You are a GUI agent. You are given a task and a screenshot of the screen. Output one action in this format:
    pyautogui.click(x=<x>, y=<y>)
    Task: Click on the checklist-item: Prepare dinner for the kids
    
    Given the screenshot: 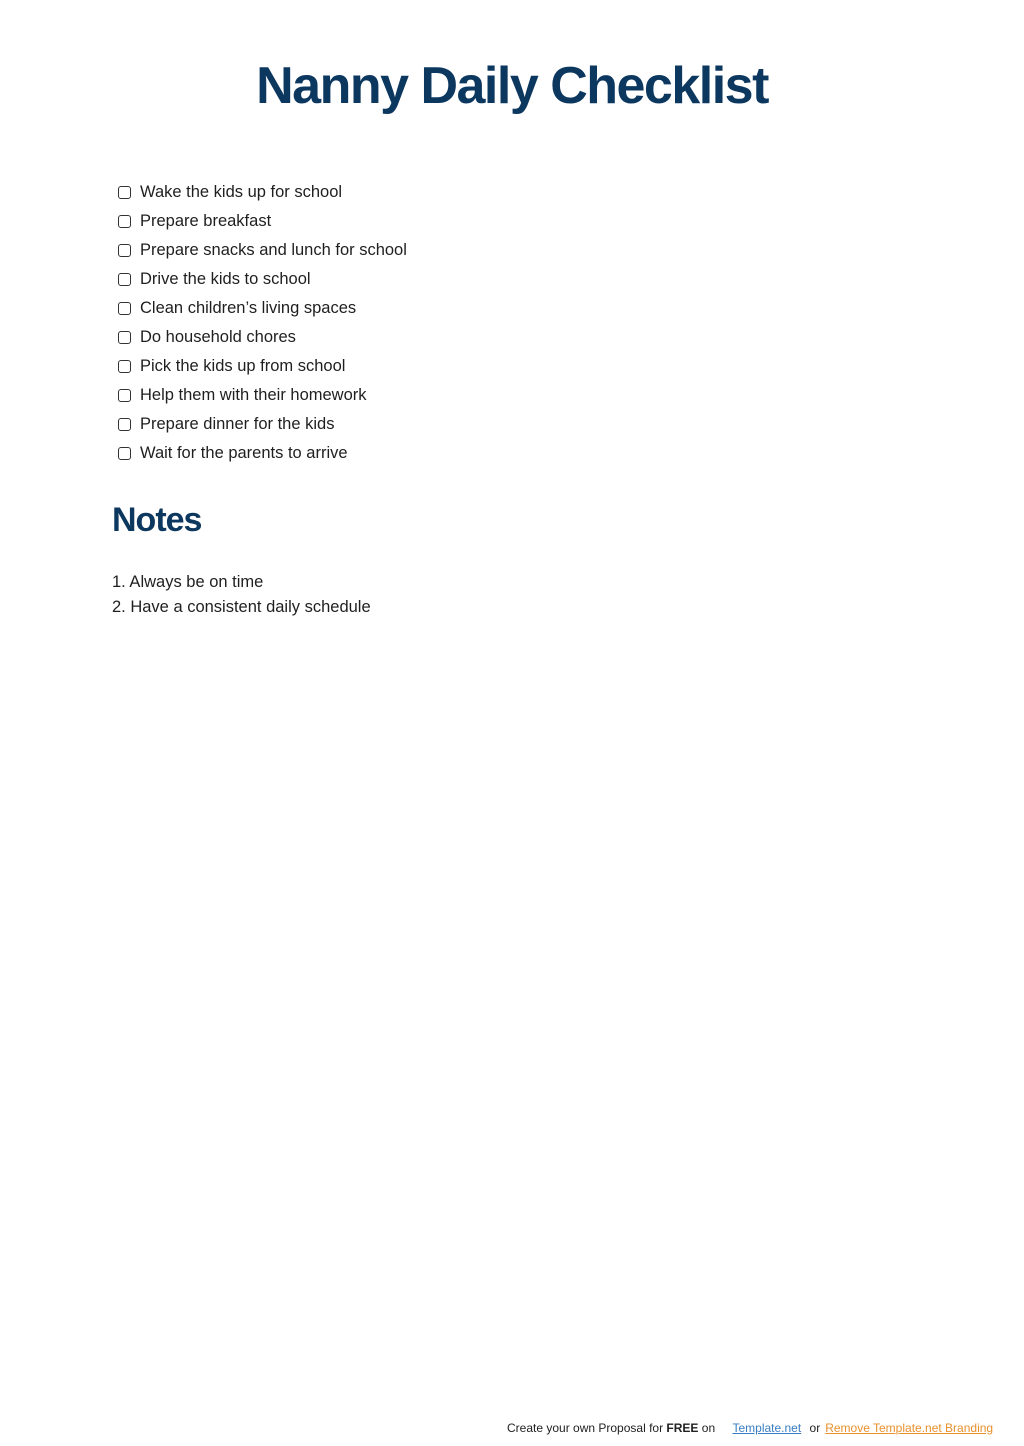 What is the action you would take?
    pyautogui.click(x=262, y=424)
    